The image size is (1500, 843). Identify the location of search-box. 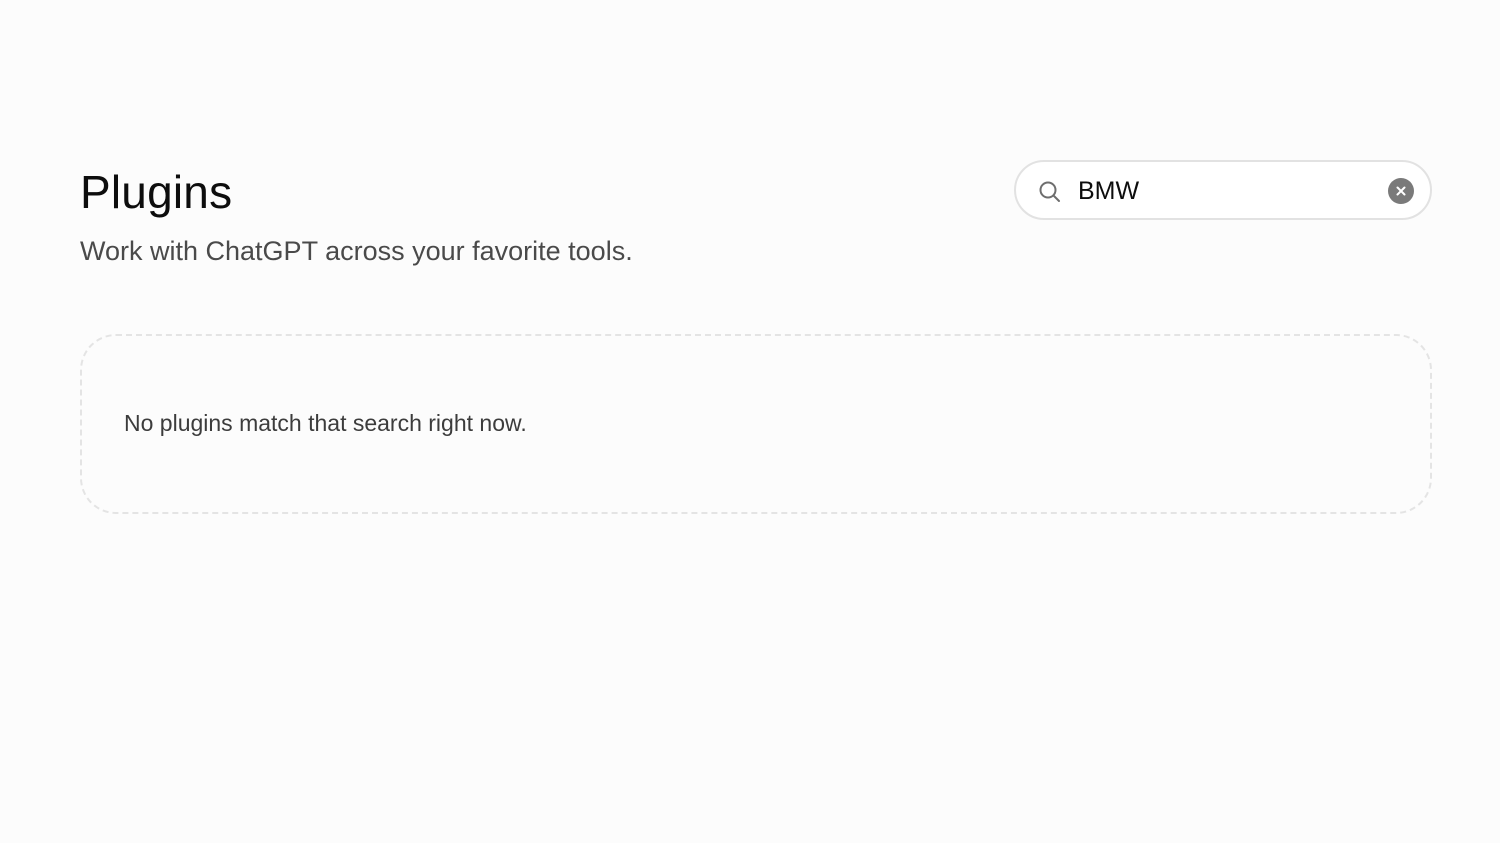
(1223, 190).